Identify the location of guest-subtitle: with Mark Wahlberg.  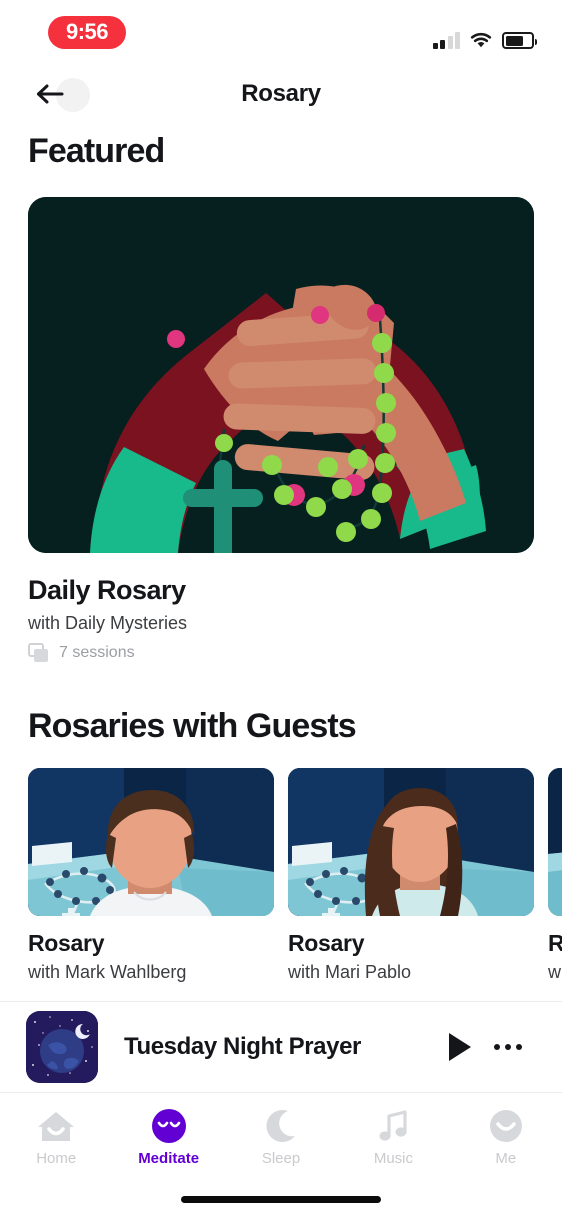
(107, 972).